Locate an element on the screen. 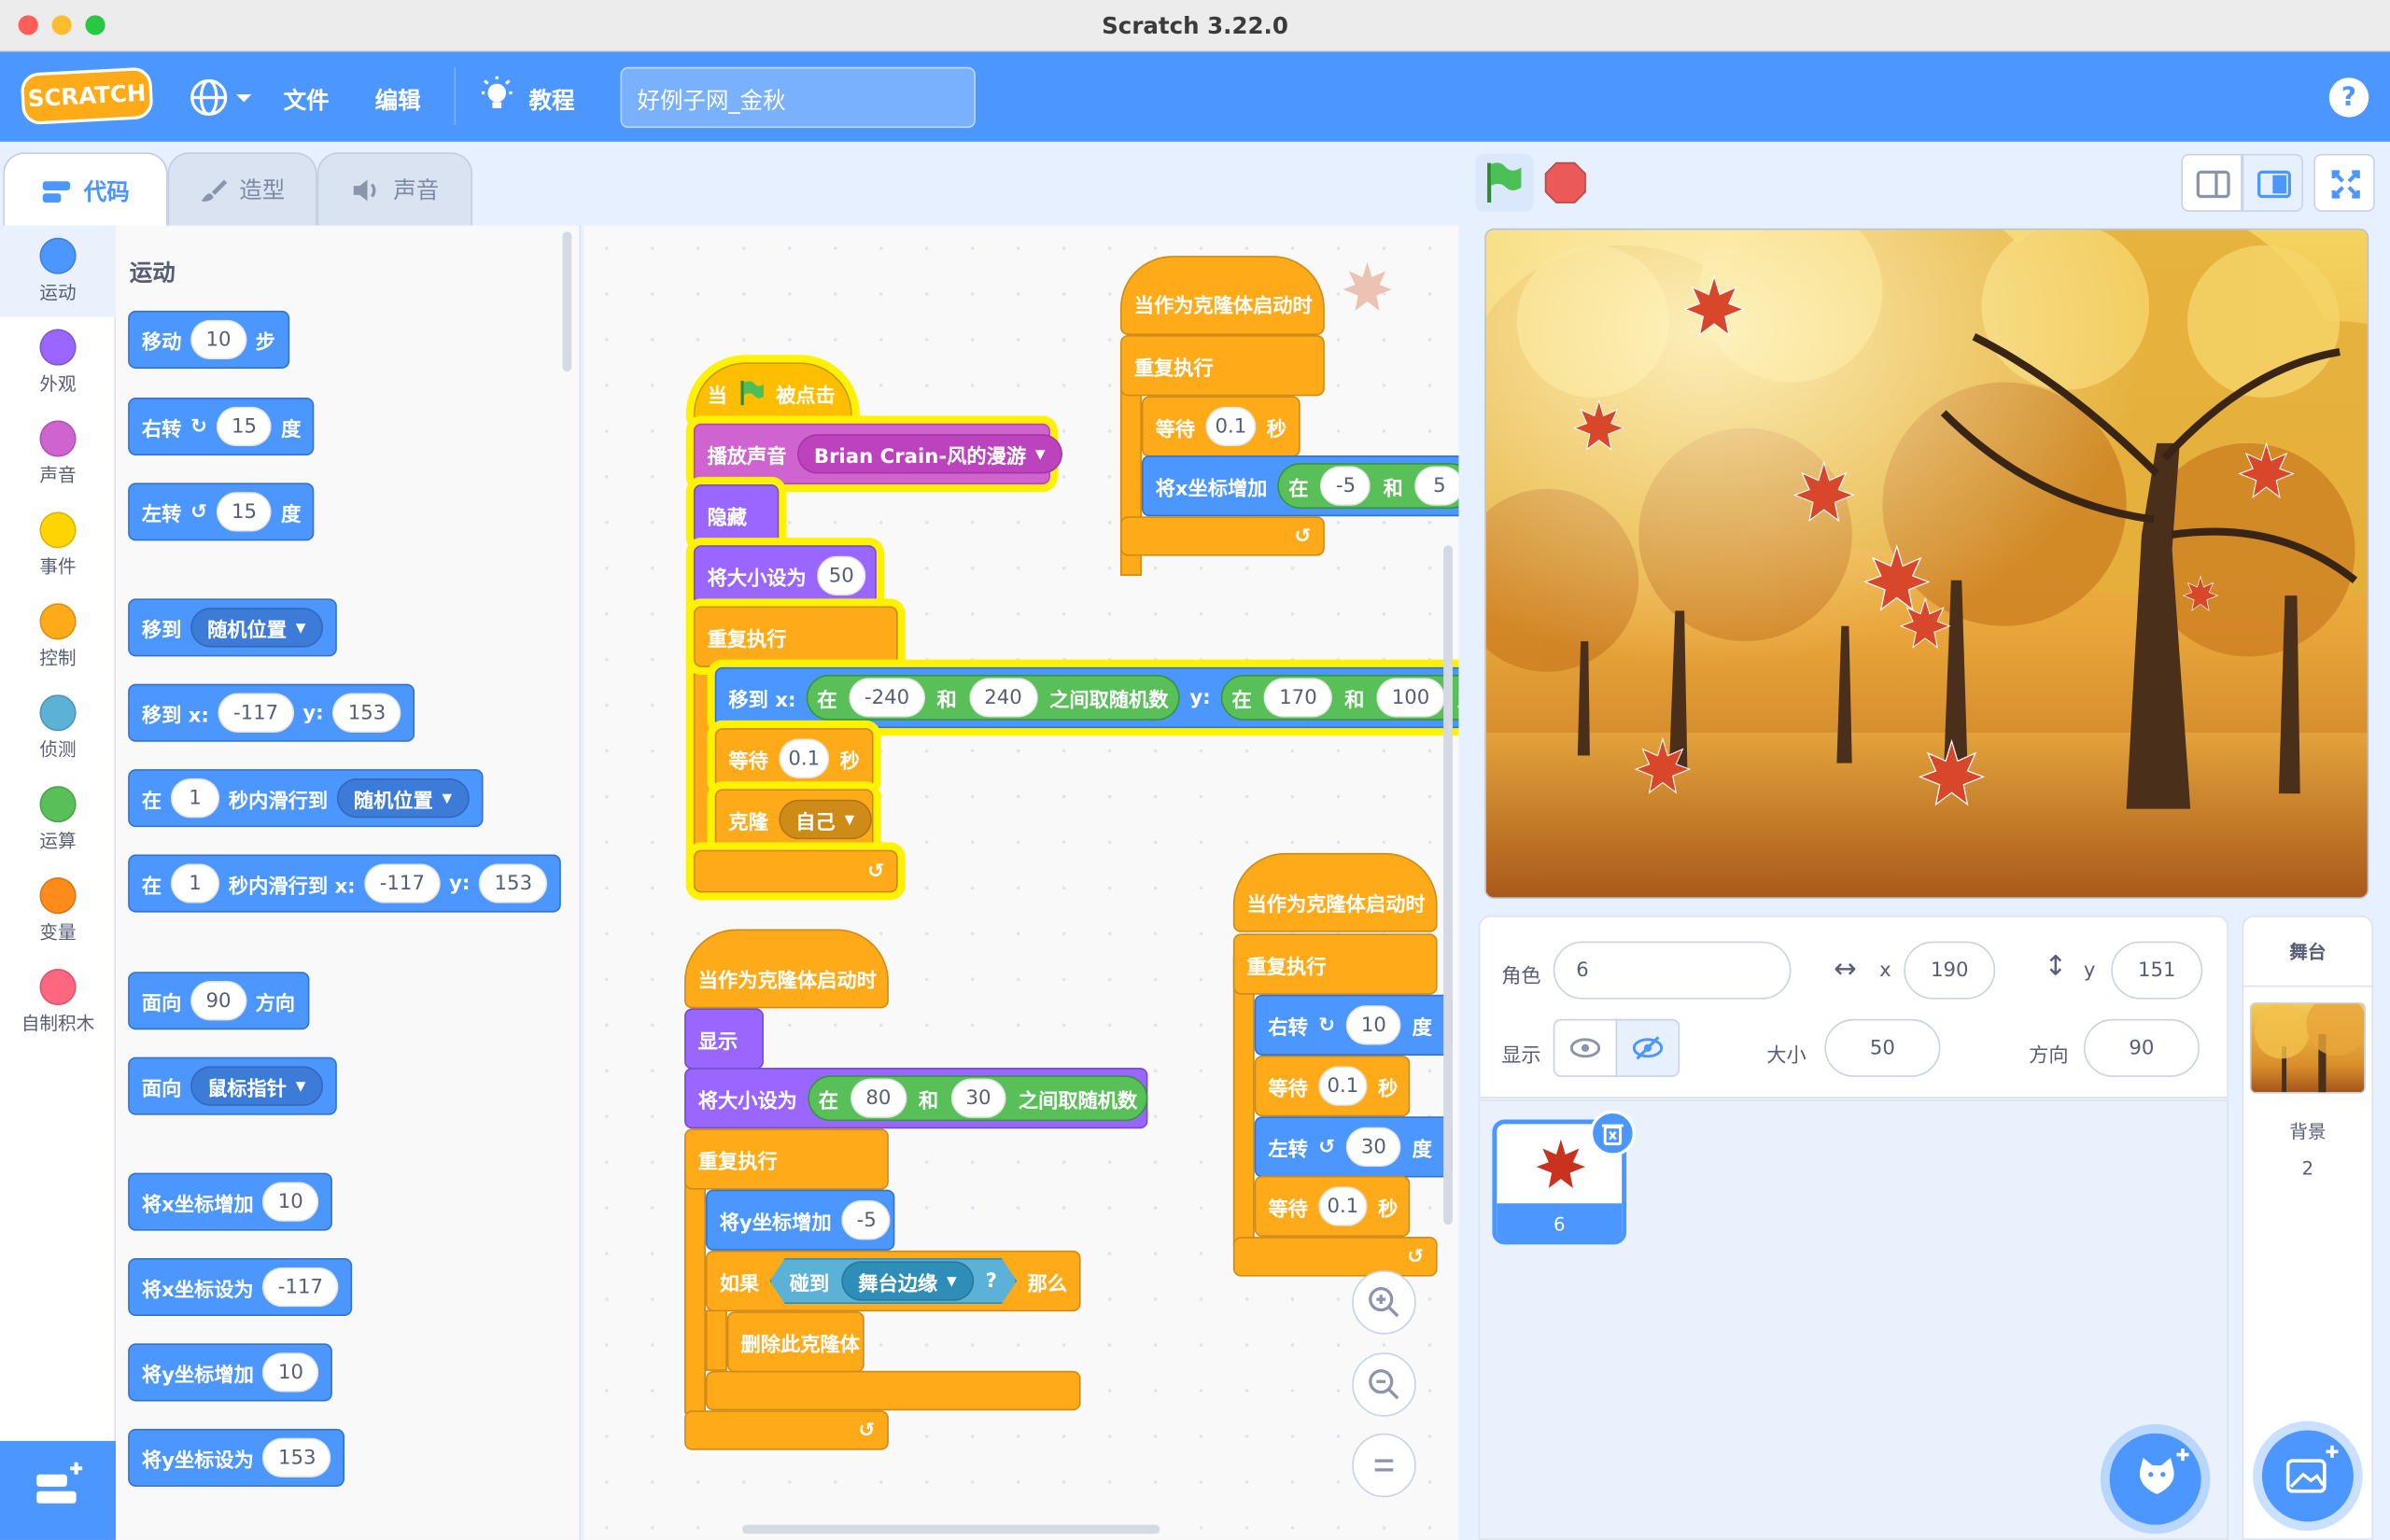 Image resolution: width=2390 pixels, height=1540 pixels. zoom-in-button is located at coordinates (1384, 1302).